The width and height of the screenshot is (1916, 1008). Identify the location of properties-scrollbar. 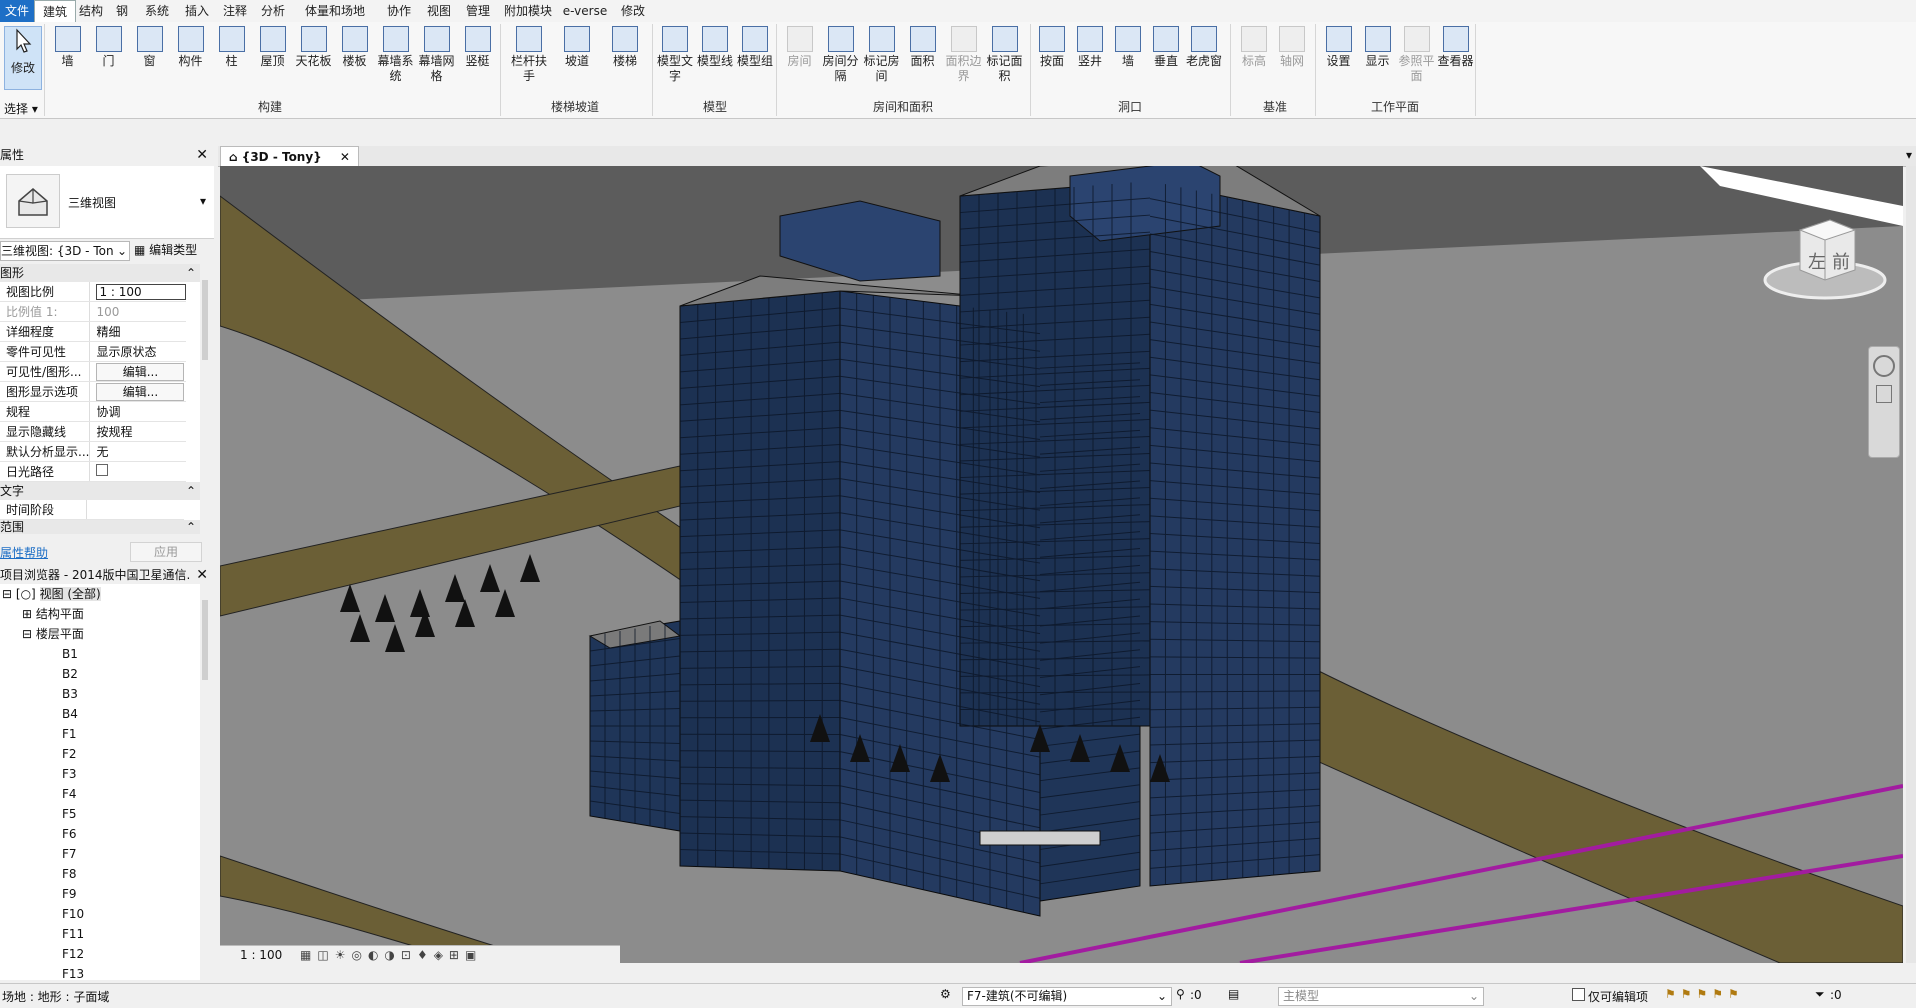
(205, 320).